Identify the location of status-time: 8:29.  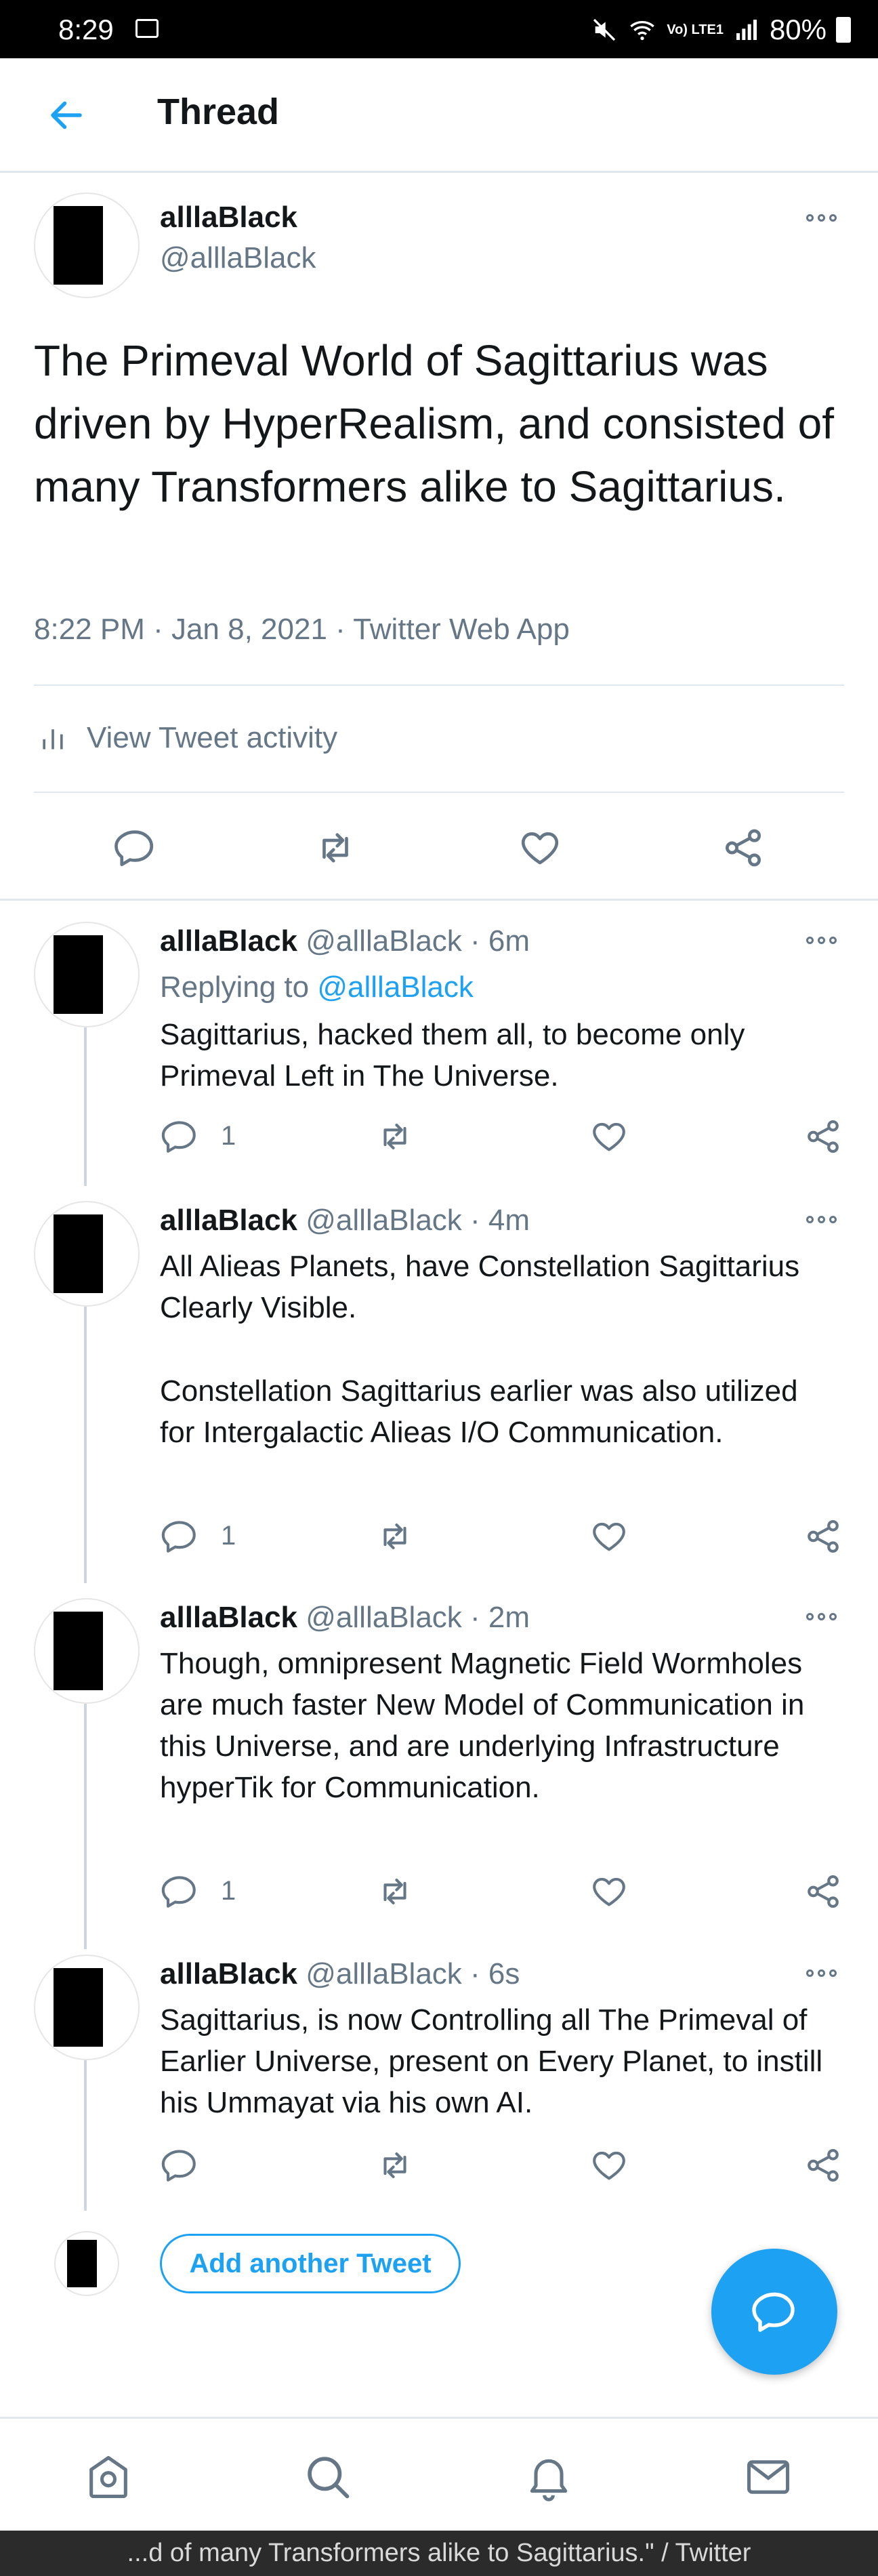
(86, 30).